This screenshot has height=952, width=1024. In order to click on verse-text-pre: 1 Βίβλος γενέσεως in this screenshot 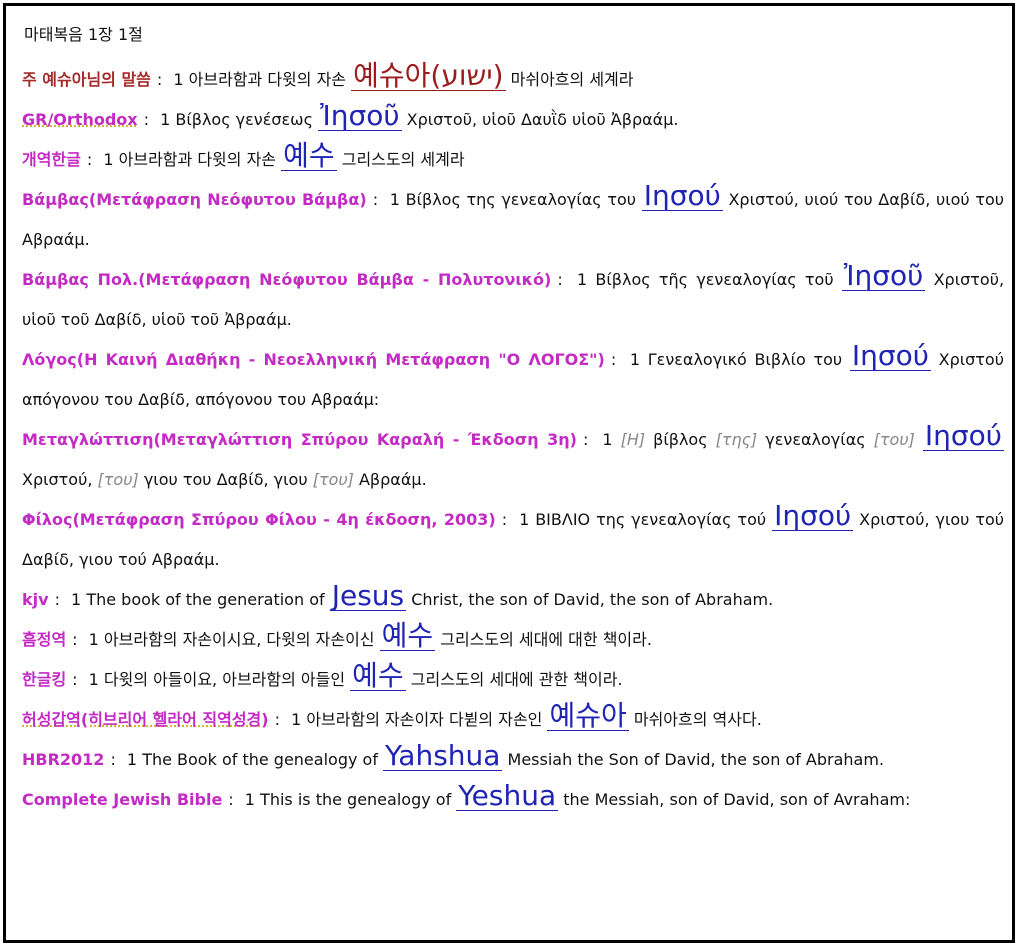, I will do `click(236, 119)`.